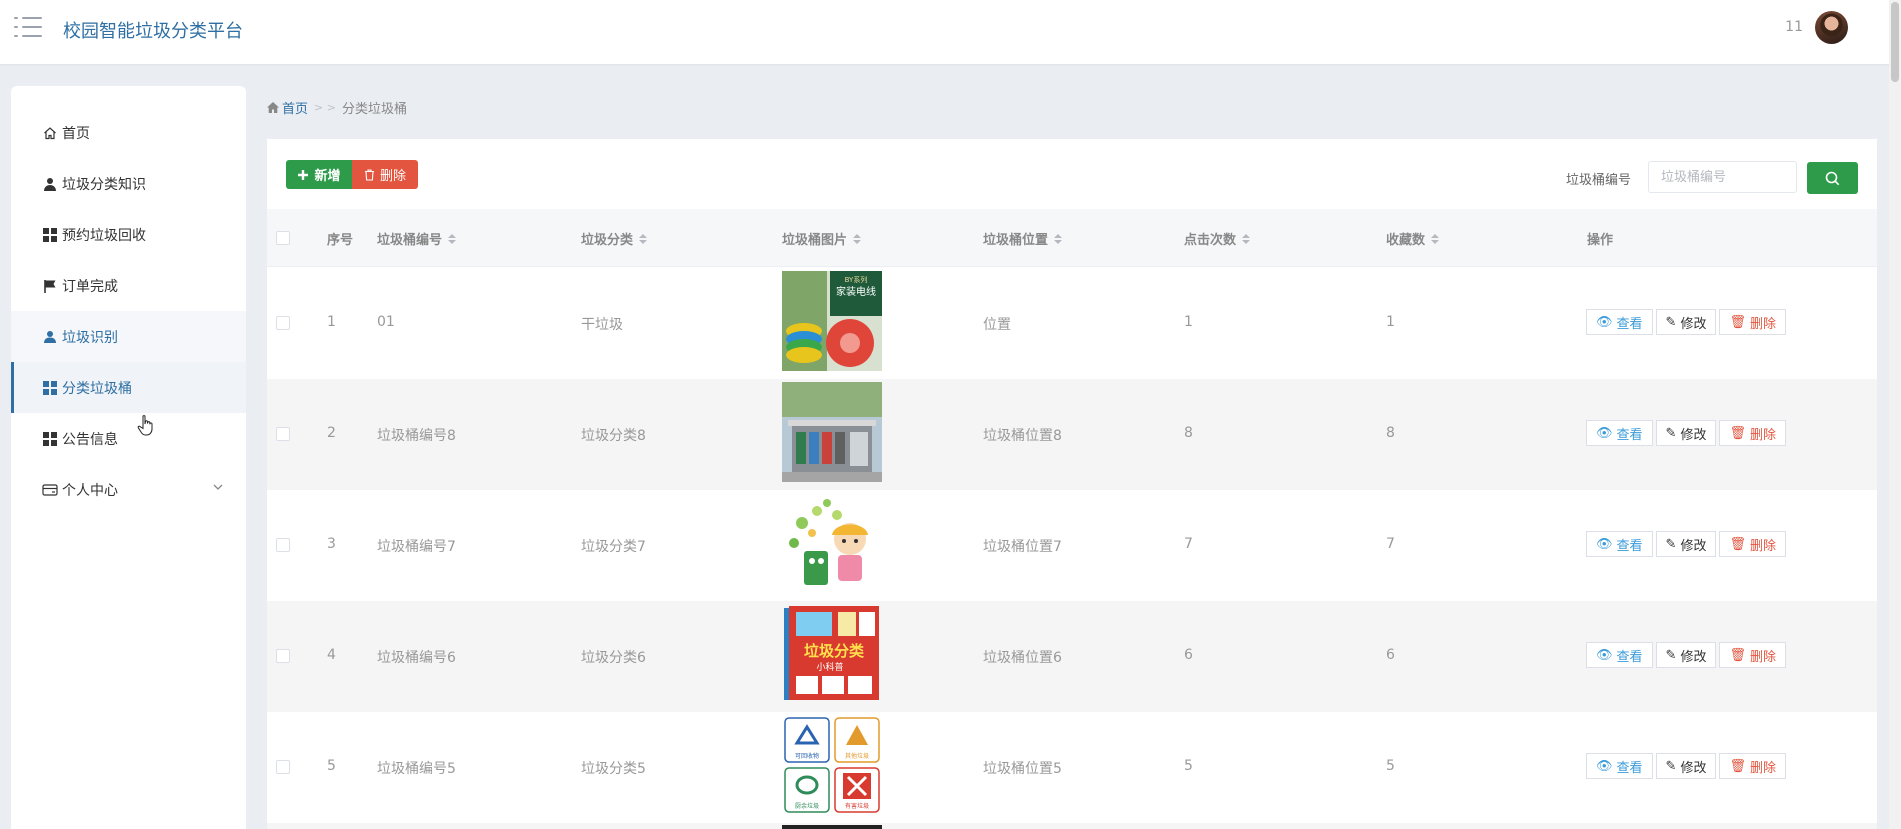 The image size is (1901, 829). Describe the element at coordinates (128, 285) in the screenshot. I see `sidebar-item-orders: 订单完成` at that location.